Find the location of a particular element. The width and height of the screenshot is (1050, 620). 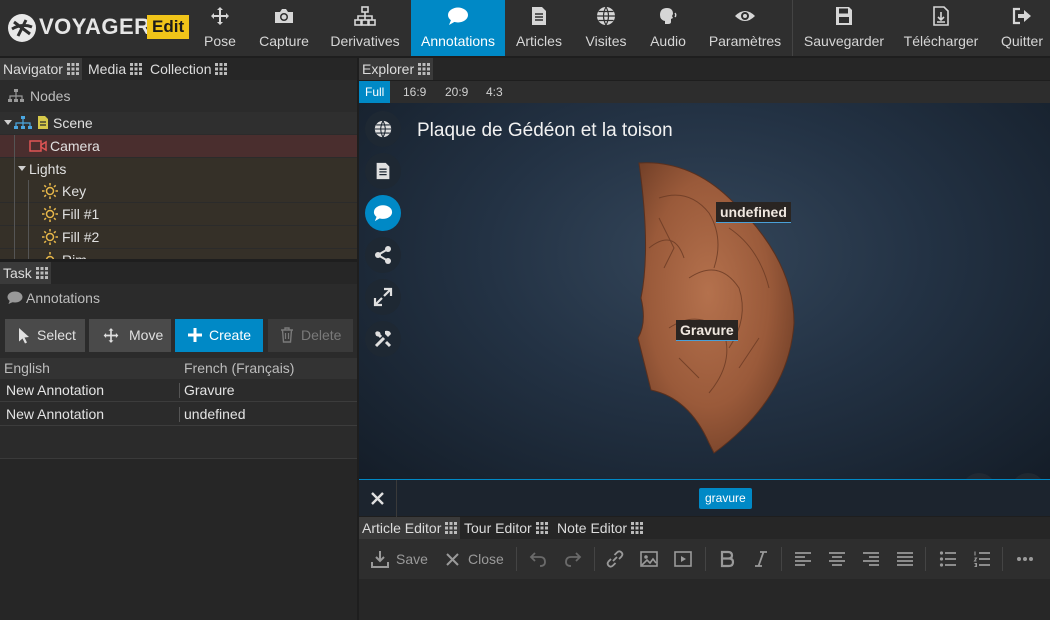

aspect-ratio-bar: Full 16:9 20:9 4:3 is located at coordinates (704, 92).